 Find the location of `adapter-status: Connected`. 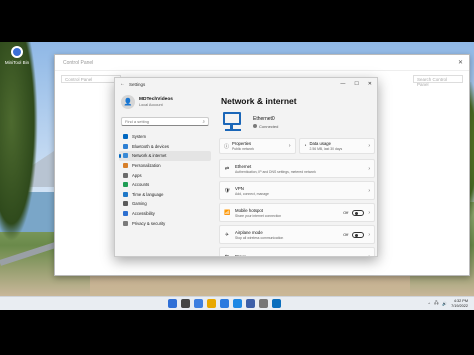

adapter-status: Connected is located at coordinates (265, 126).